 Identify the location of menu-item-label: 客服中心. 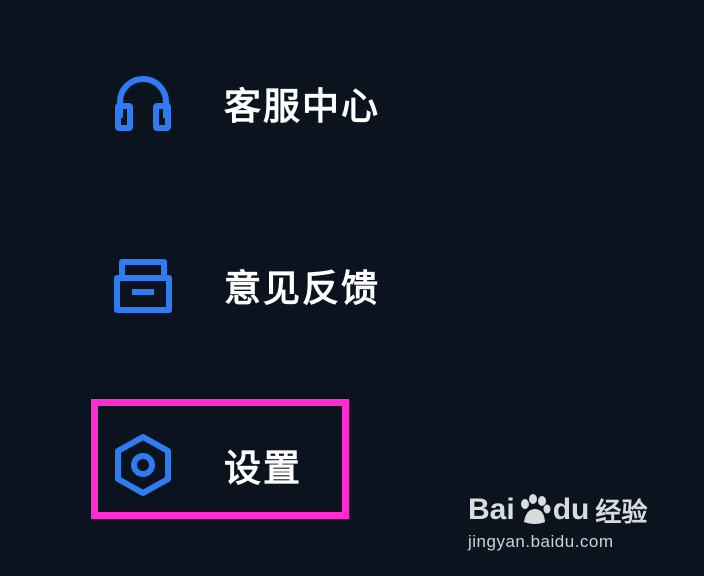
(302, 106).